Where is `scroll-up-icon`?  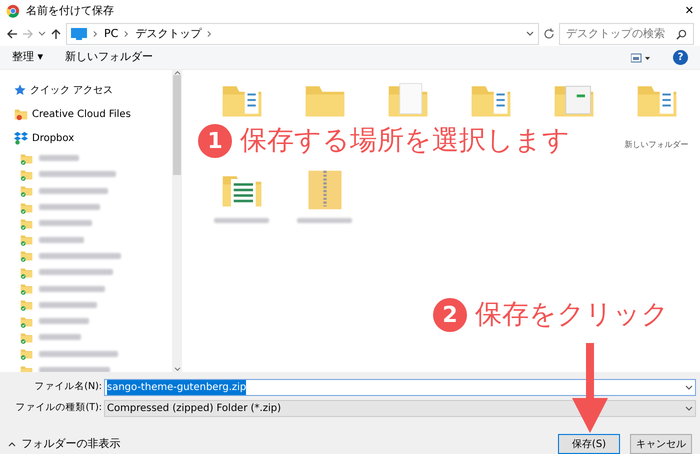 scroll-up-icon is located at coordinates (177, 72).